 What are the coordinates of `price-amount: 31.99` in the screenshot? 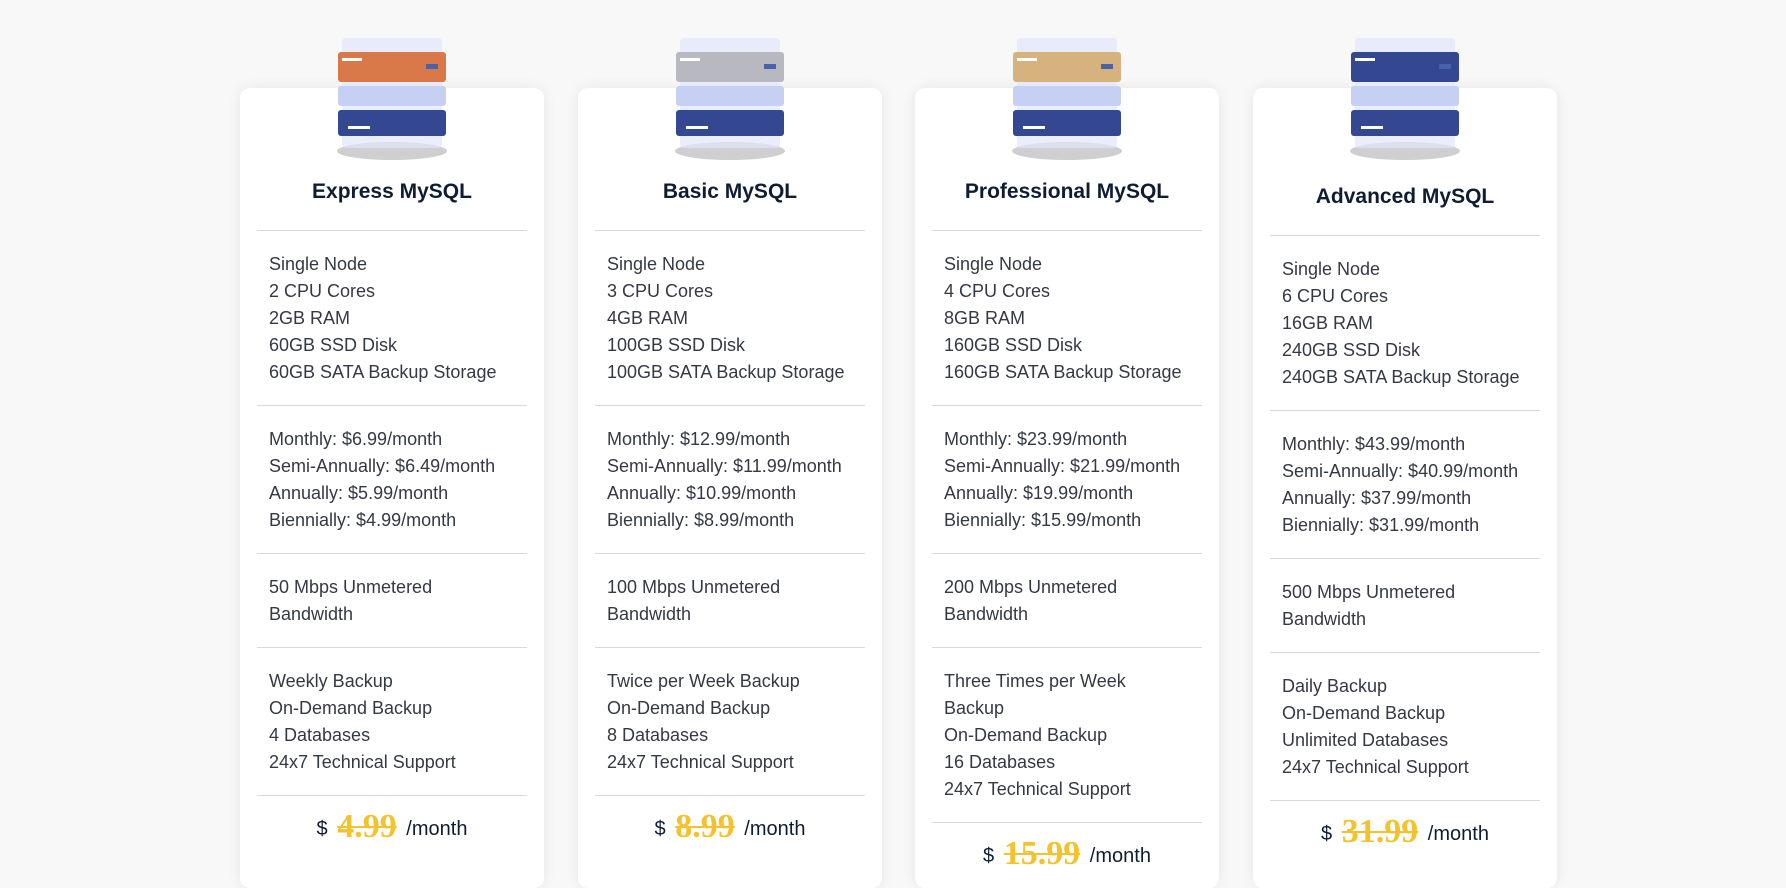 It's located at (1380, 831).